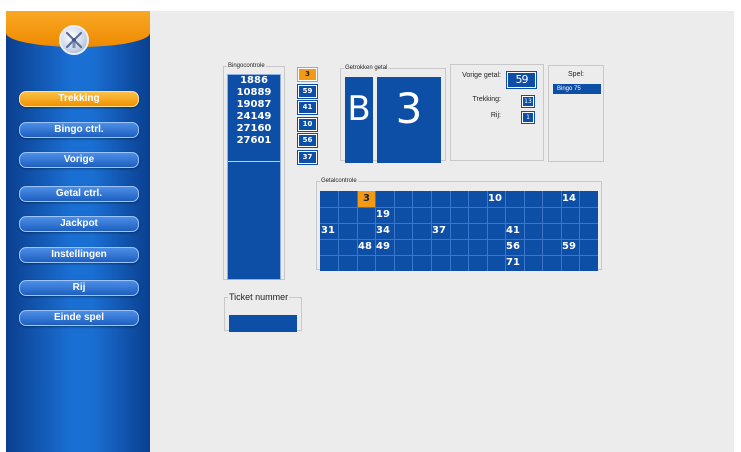 This screenshot has width=741, height=452. I want to click on bingo-card-number: 27160, so click(254, 129).